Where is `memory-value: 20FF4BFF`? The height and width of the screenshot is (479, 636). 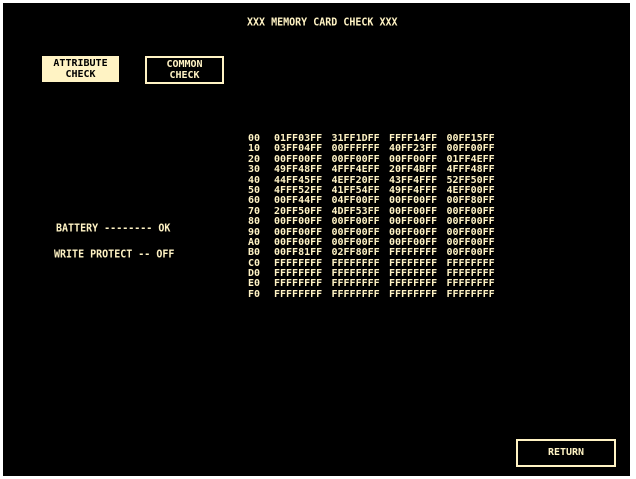 memory-value: 20FF4BFF is located at coordinates (413, 170).